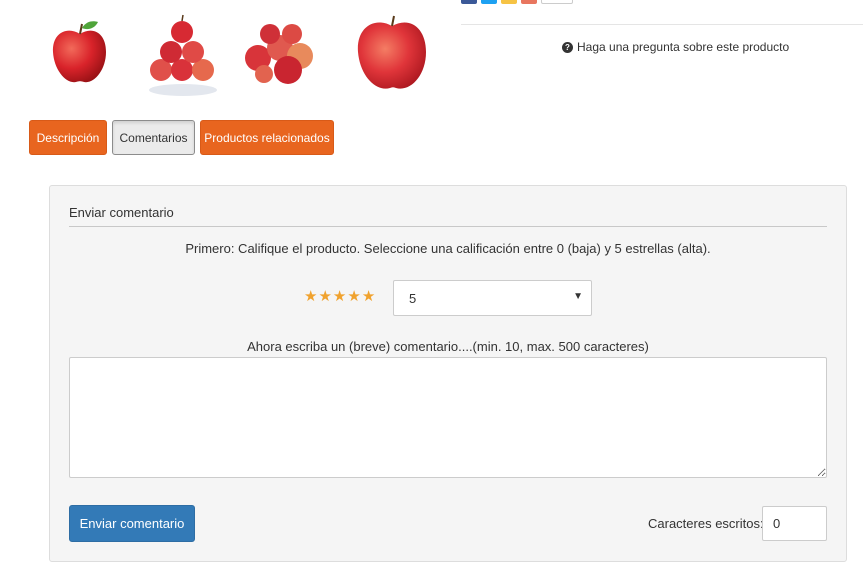  I want to click on rating-select: 5 ▼, so click(492, 298).